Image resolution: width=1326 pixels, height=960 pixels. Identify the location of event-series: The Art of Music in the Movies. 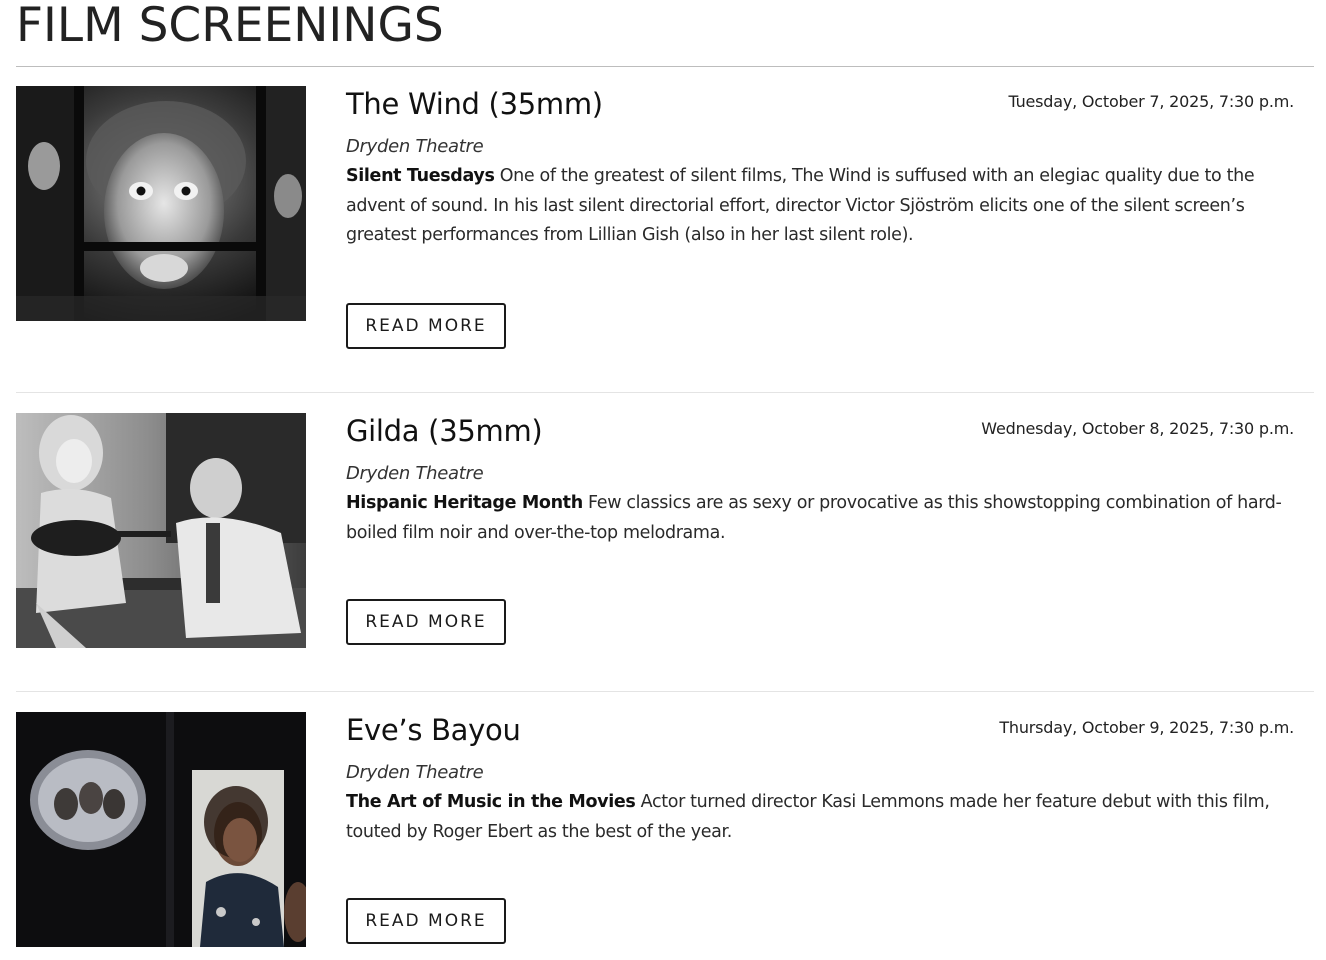
(491, 802).